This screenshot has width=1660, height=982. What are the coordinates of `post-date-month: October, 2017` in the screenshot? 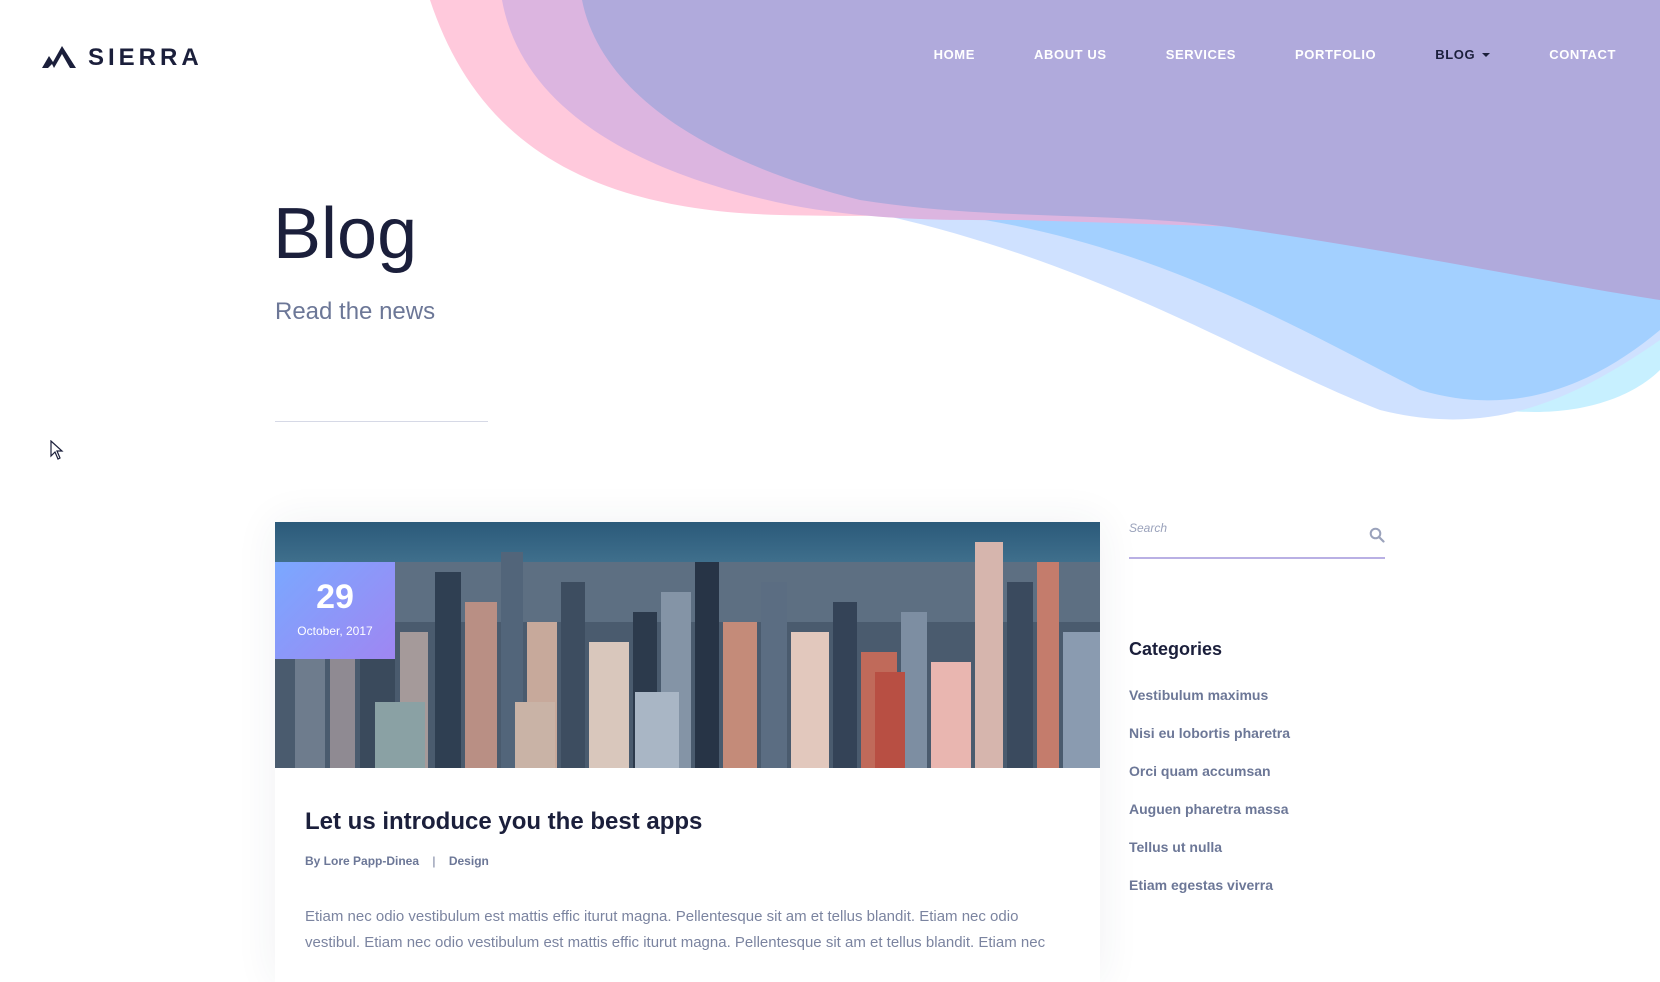 It's located at (335, 631).